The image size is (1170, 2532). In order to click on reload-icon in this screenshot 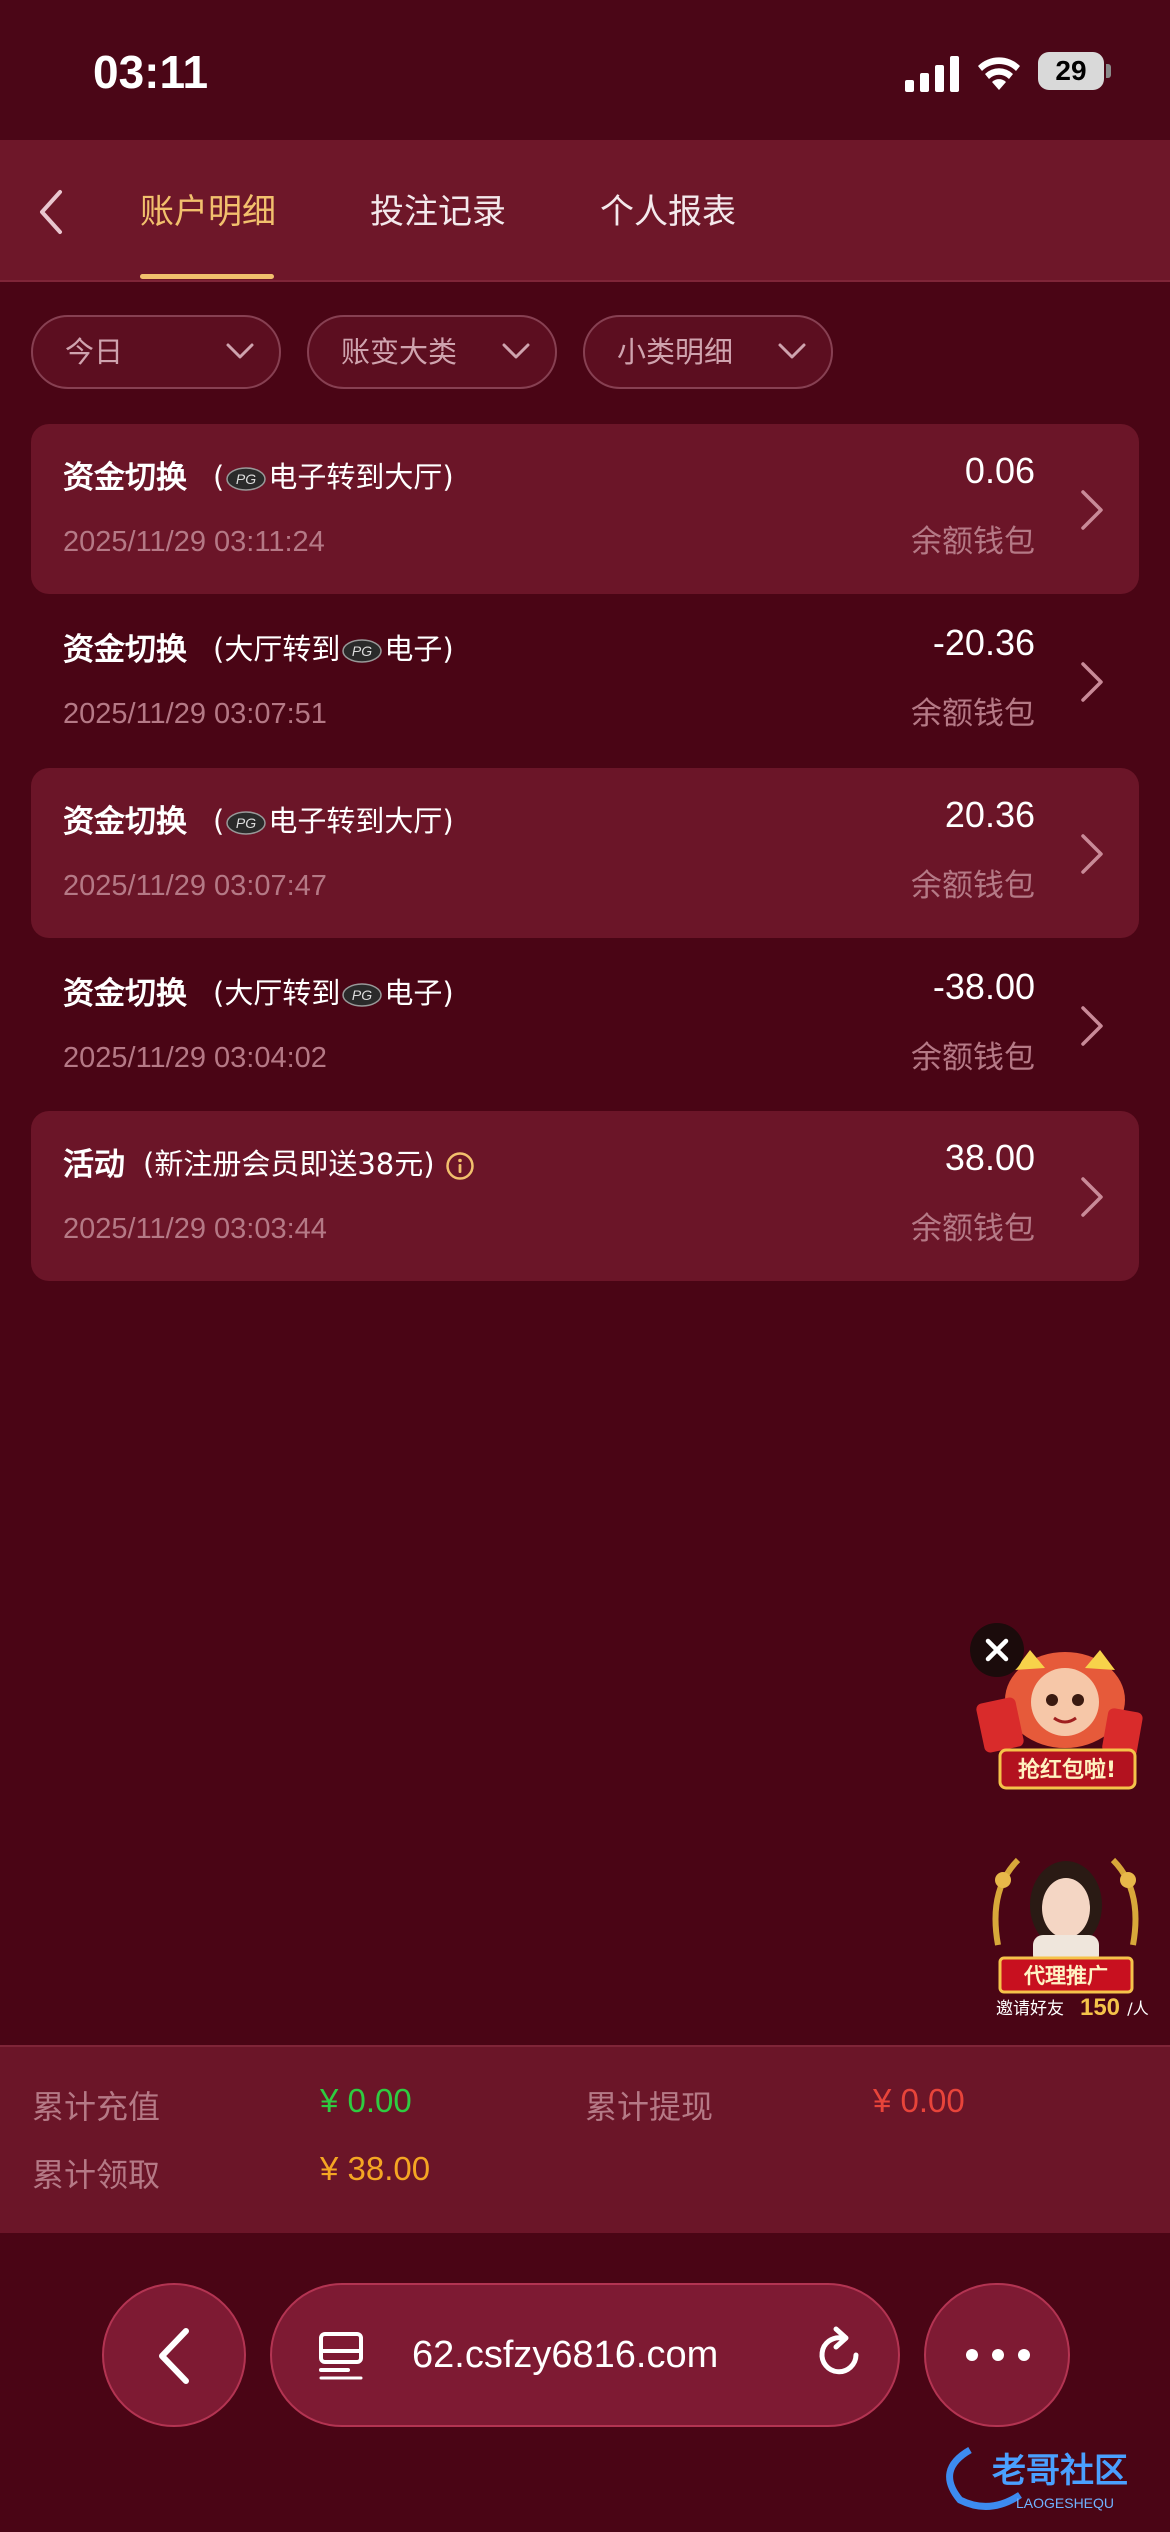, I will do `click(840, 2355)`.